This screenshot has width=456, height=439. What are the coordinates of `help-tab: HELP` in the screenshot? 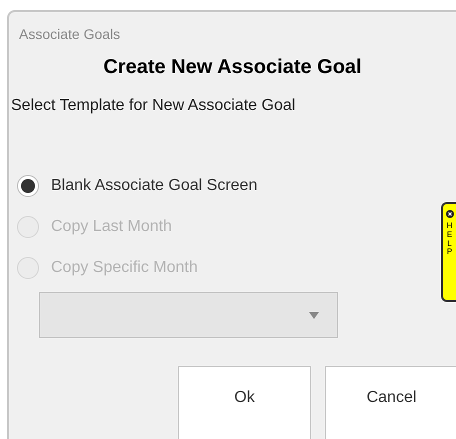 It's located at (448, 252).